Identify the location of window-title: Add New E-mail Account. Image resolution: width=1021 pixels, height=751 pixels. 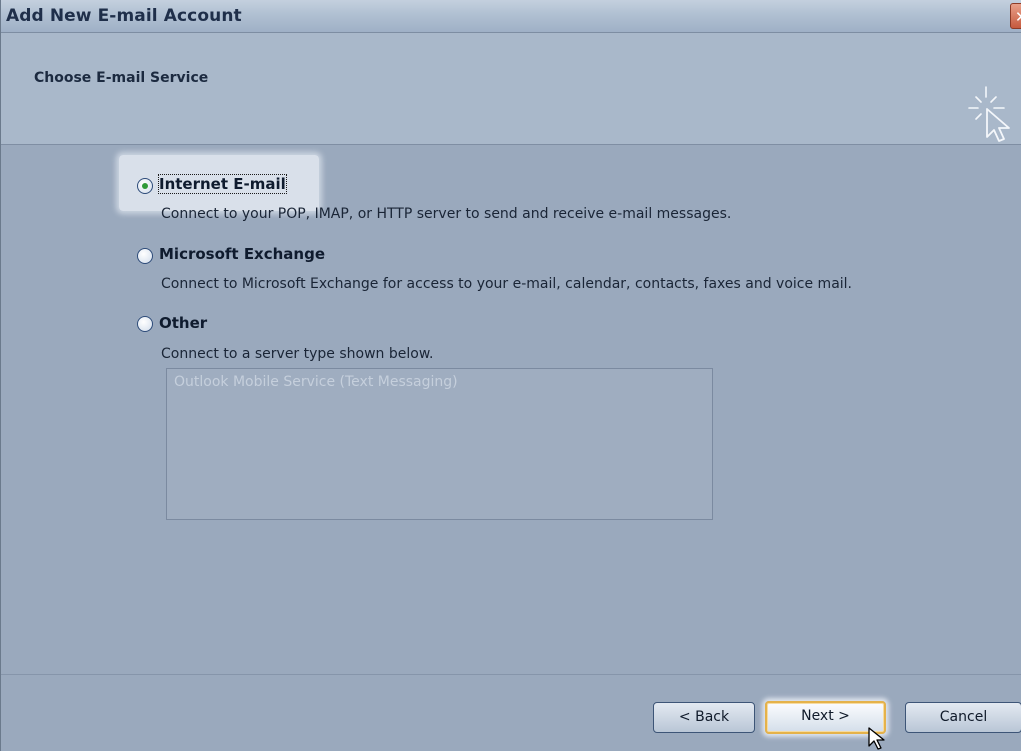
(124, 16).